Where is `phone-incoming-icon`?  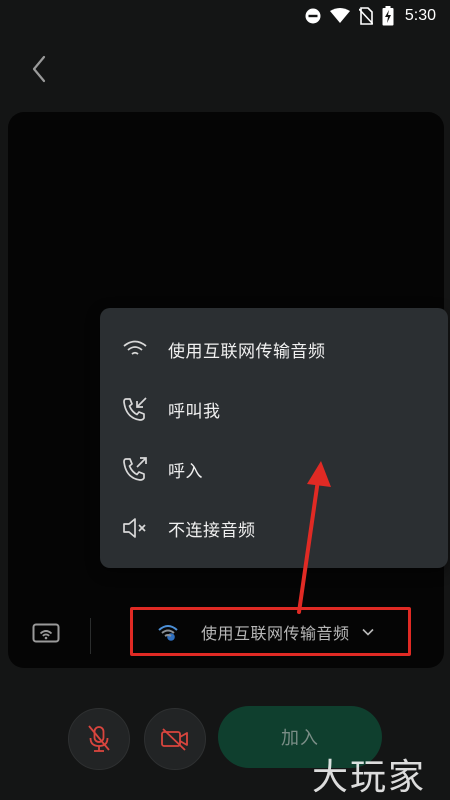 phone-incoming-icon is located at coordinates (135, 409).